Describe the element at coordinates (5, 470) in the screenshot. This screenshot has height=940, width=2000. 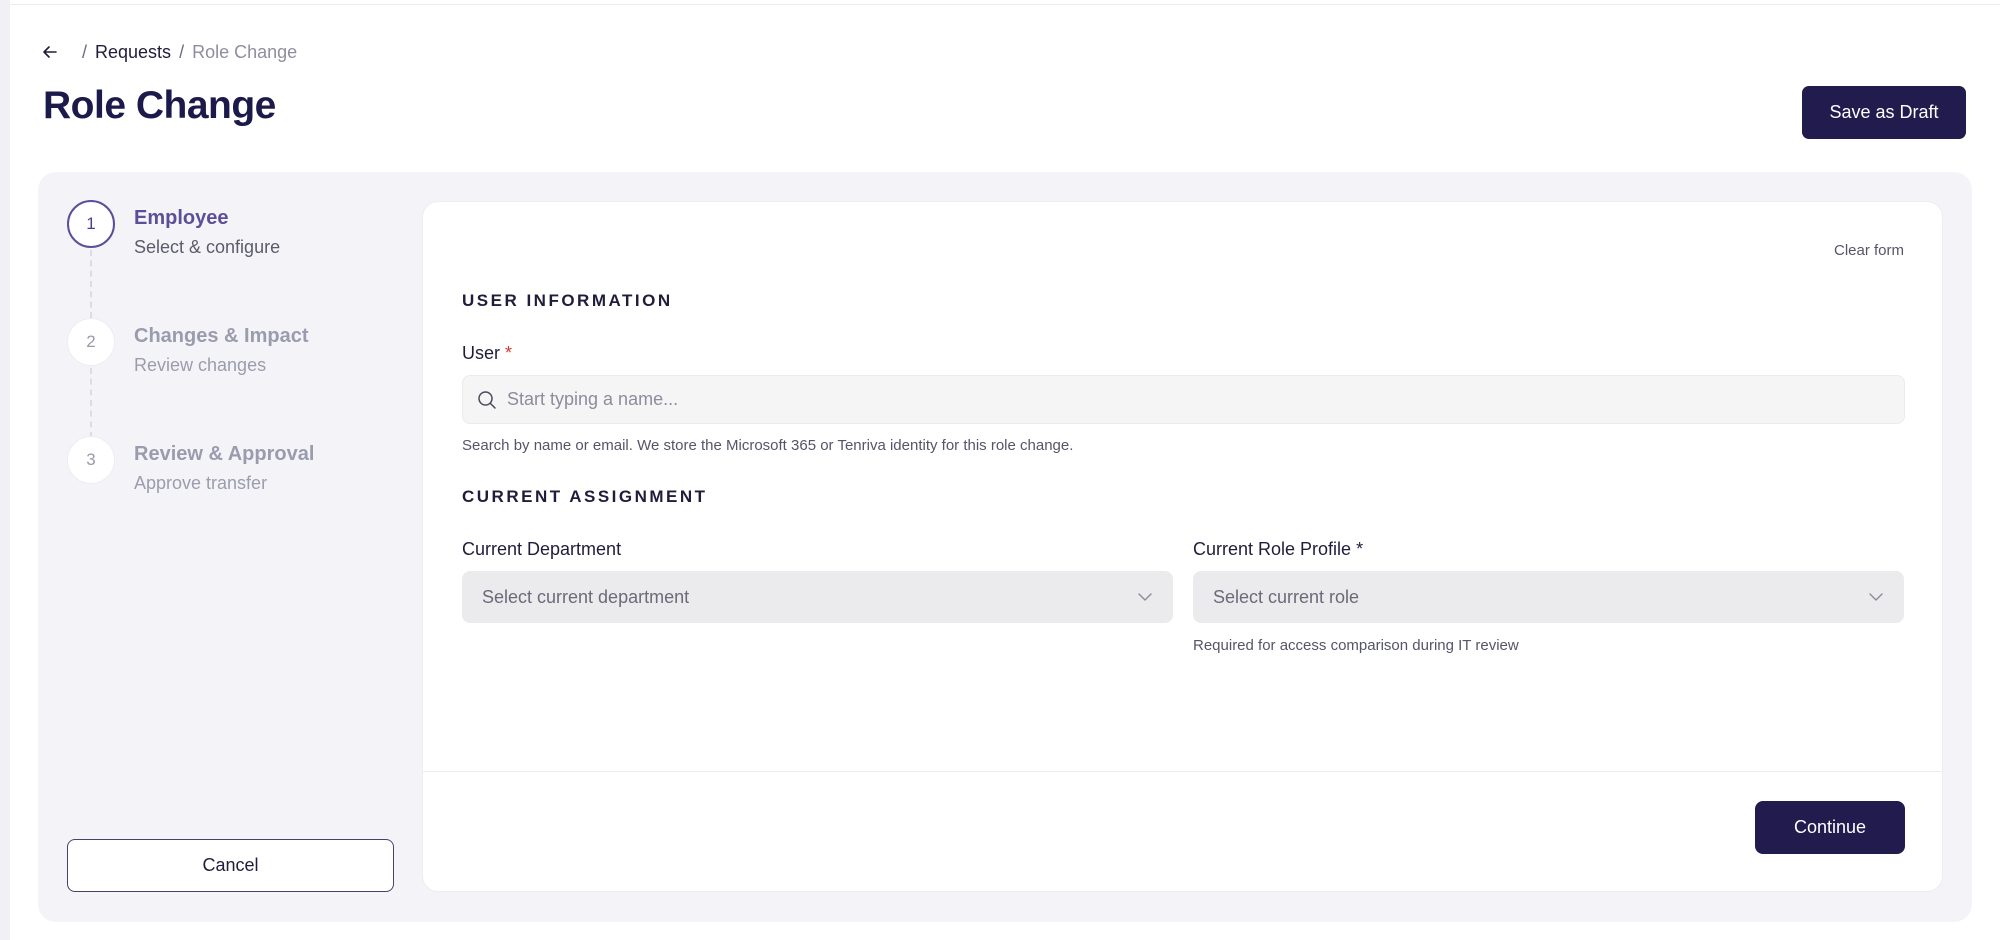
I see `left-rail` at that location.